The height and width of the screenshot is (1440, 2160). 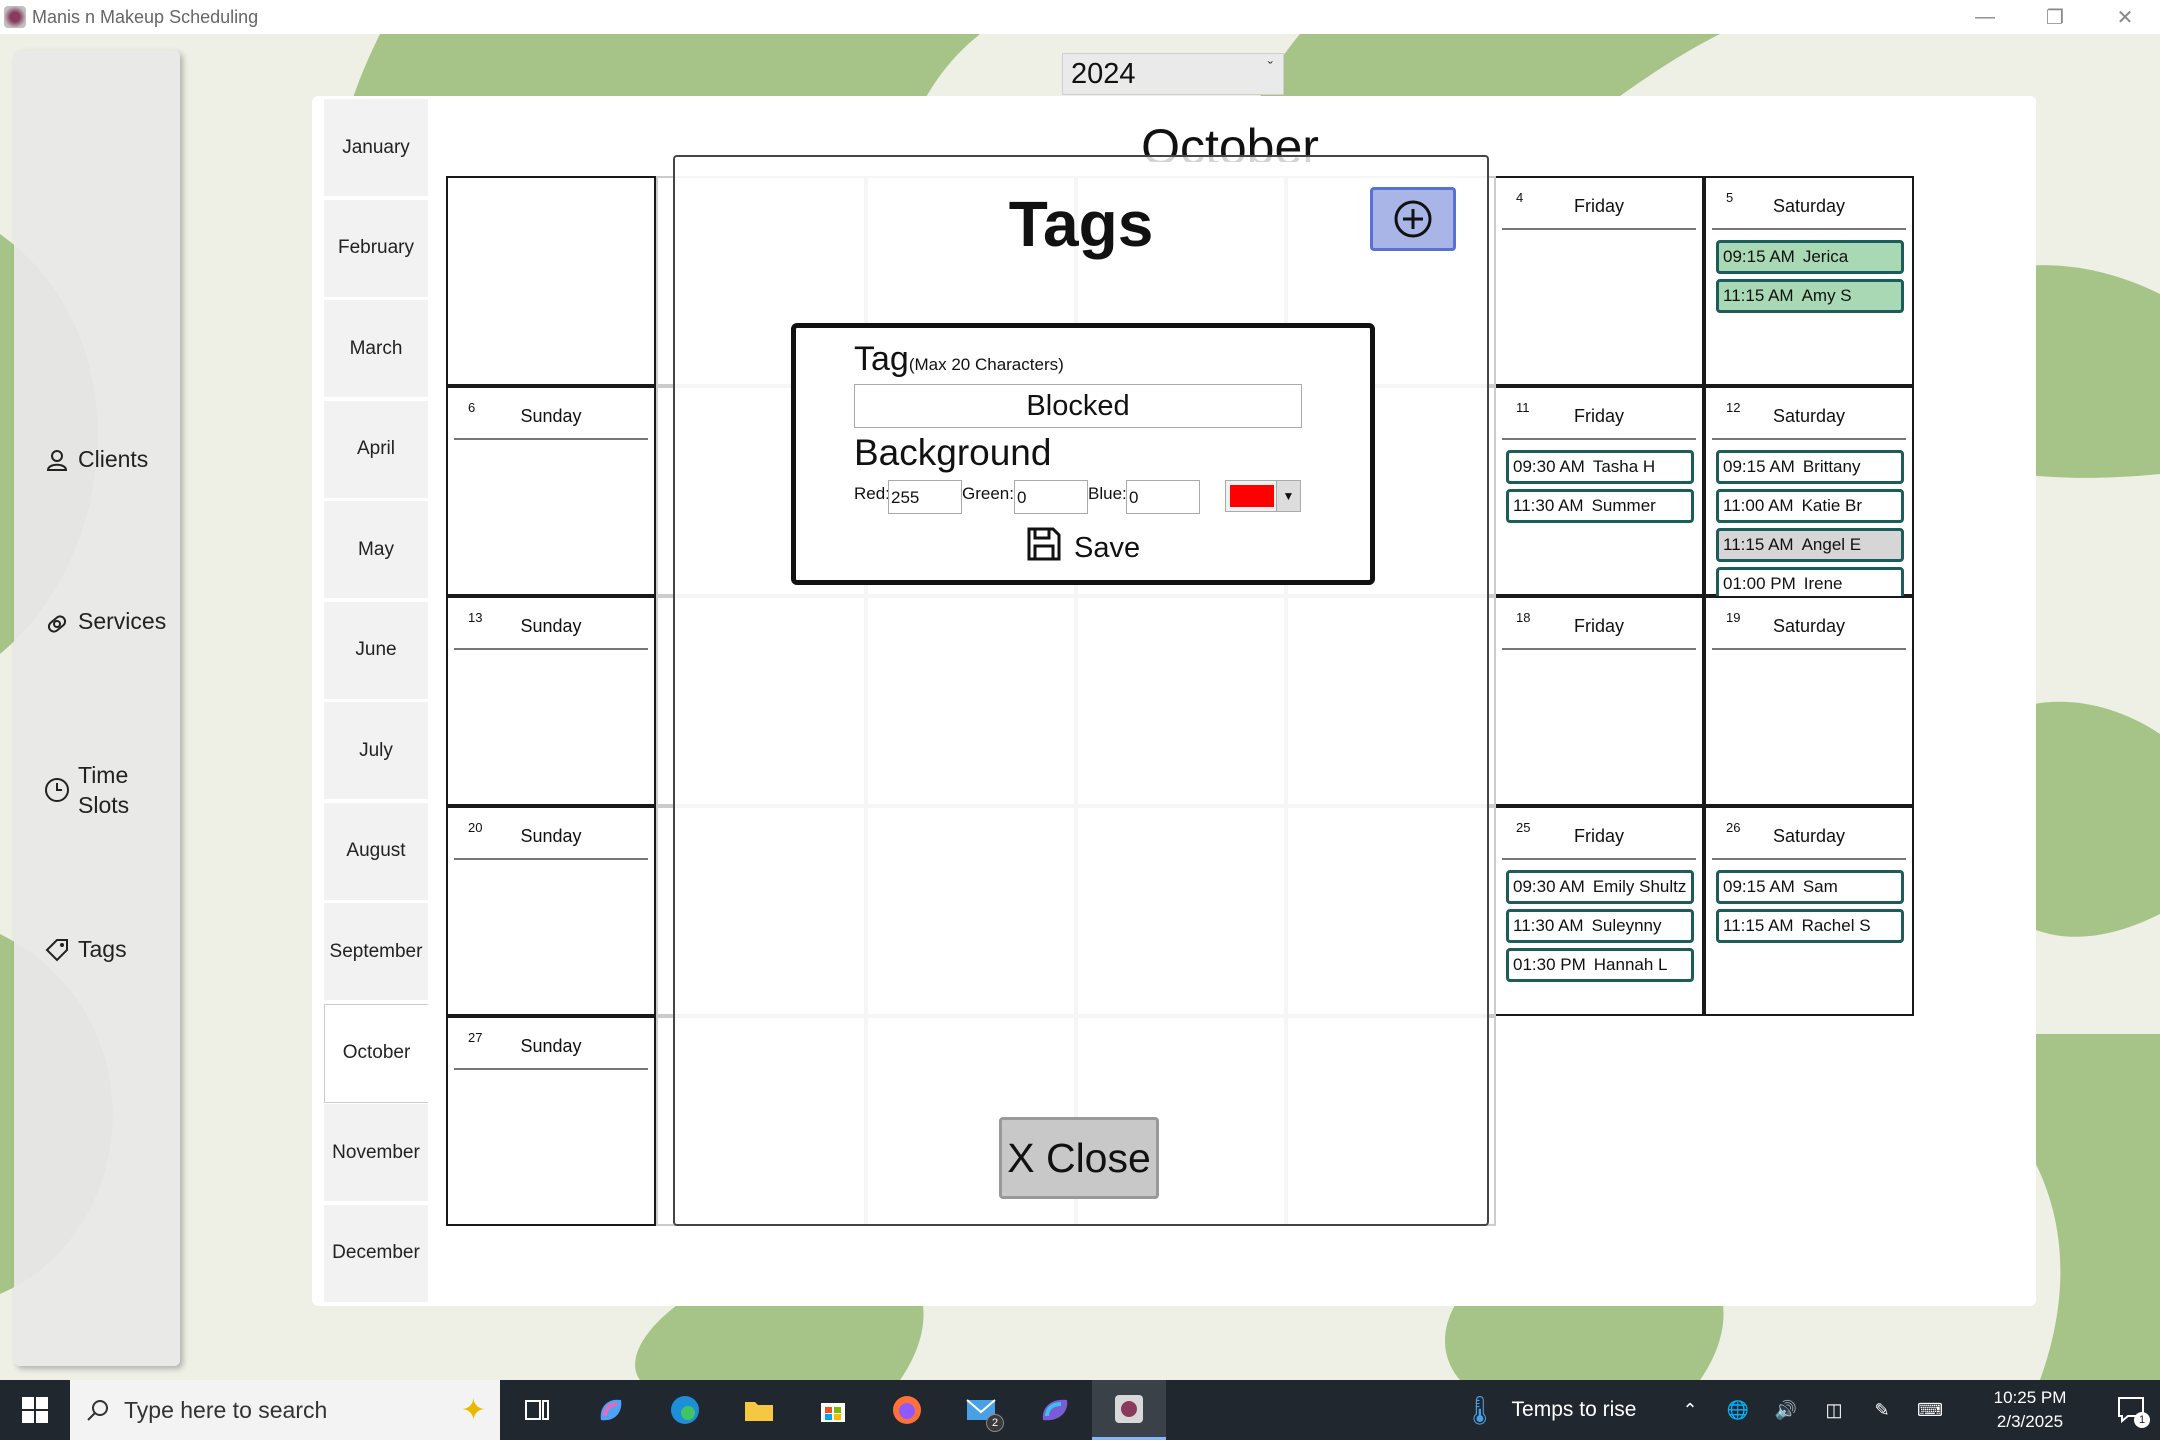 What do you see at coordinates (1574, 1409) in the screenshot?
I see `weather-text: Temps to rise` at bounding box center [1574, 1409].